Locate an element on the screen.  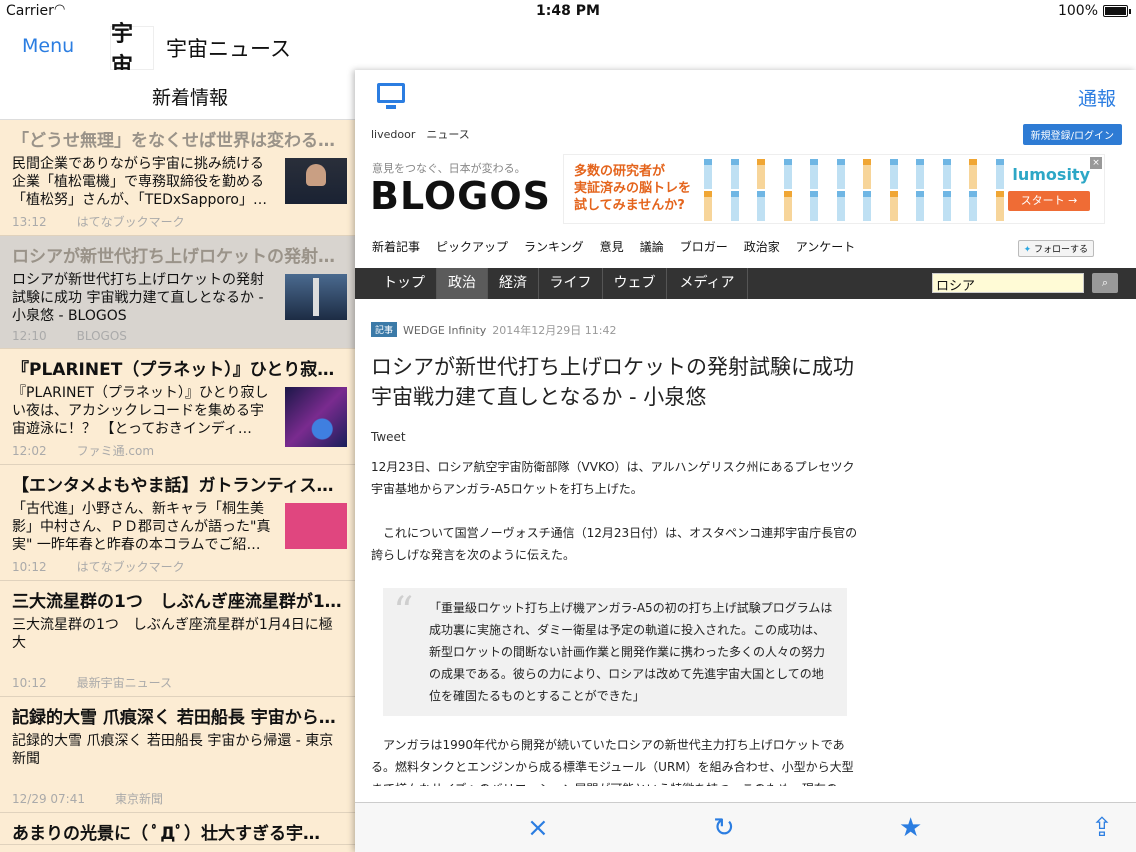
tab-economy: 経済 is located at coordinates (513, 283).